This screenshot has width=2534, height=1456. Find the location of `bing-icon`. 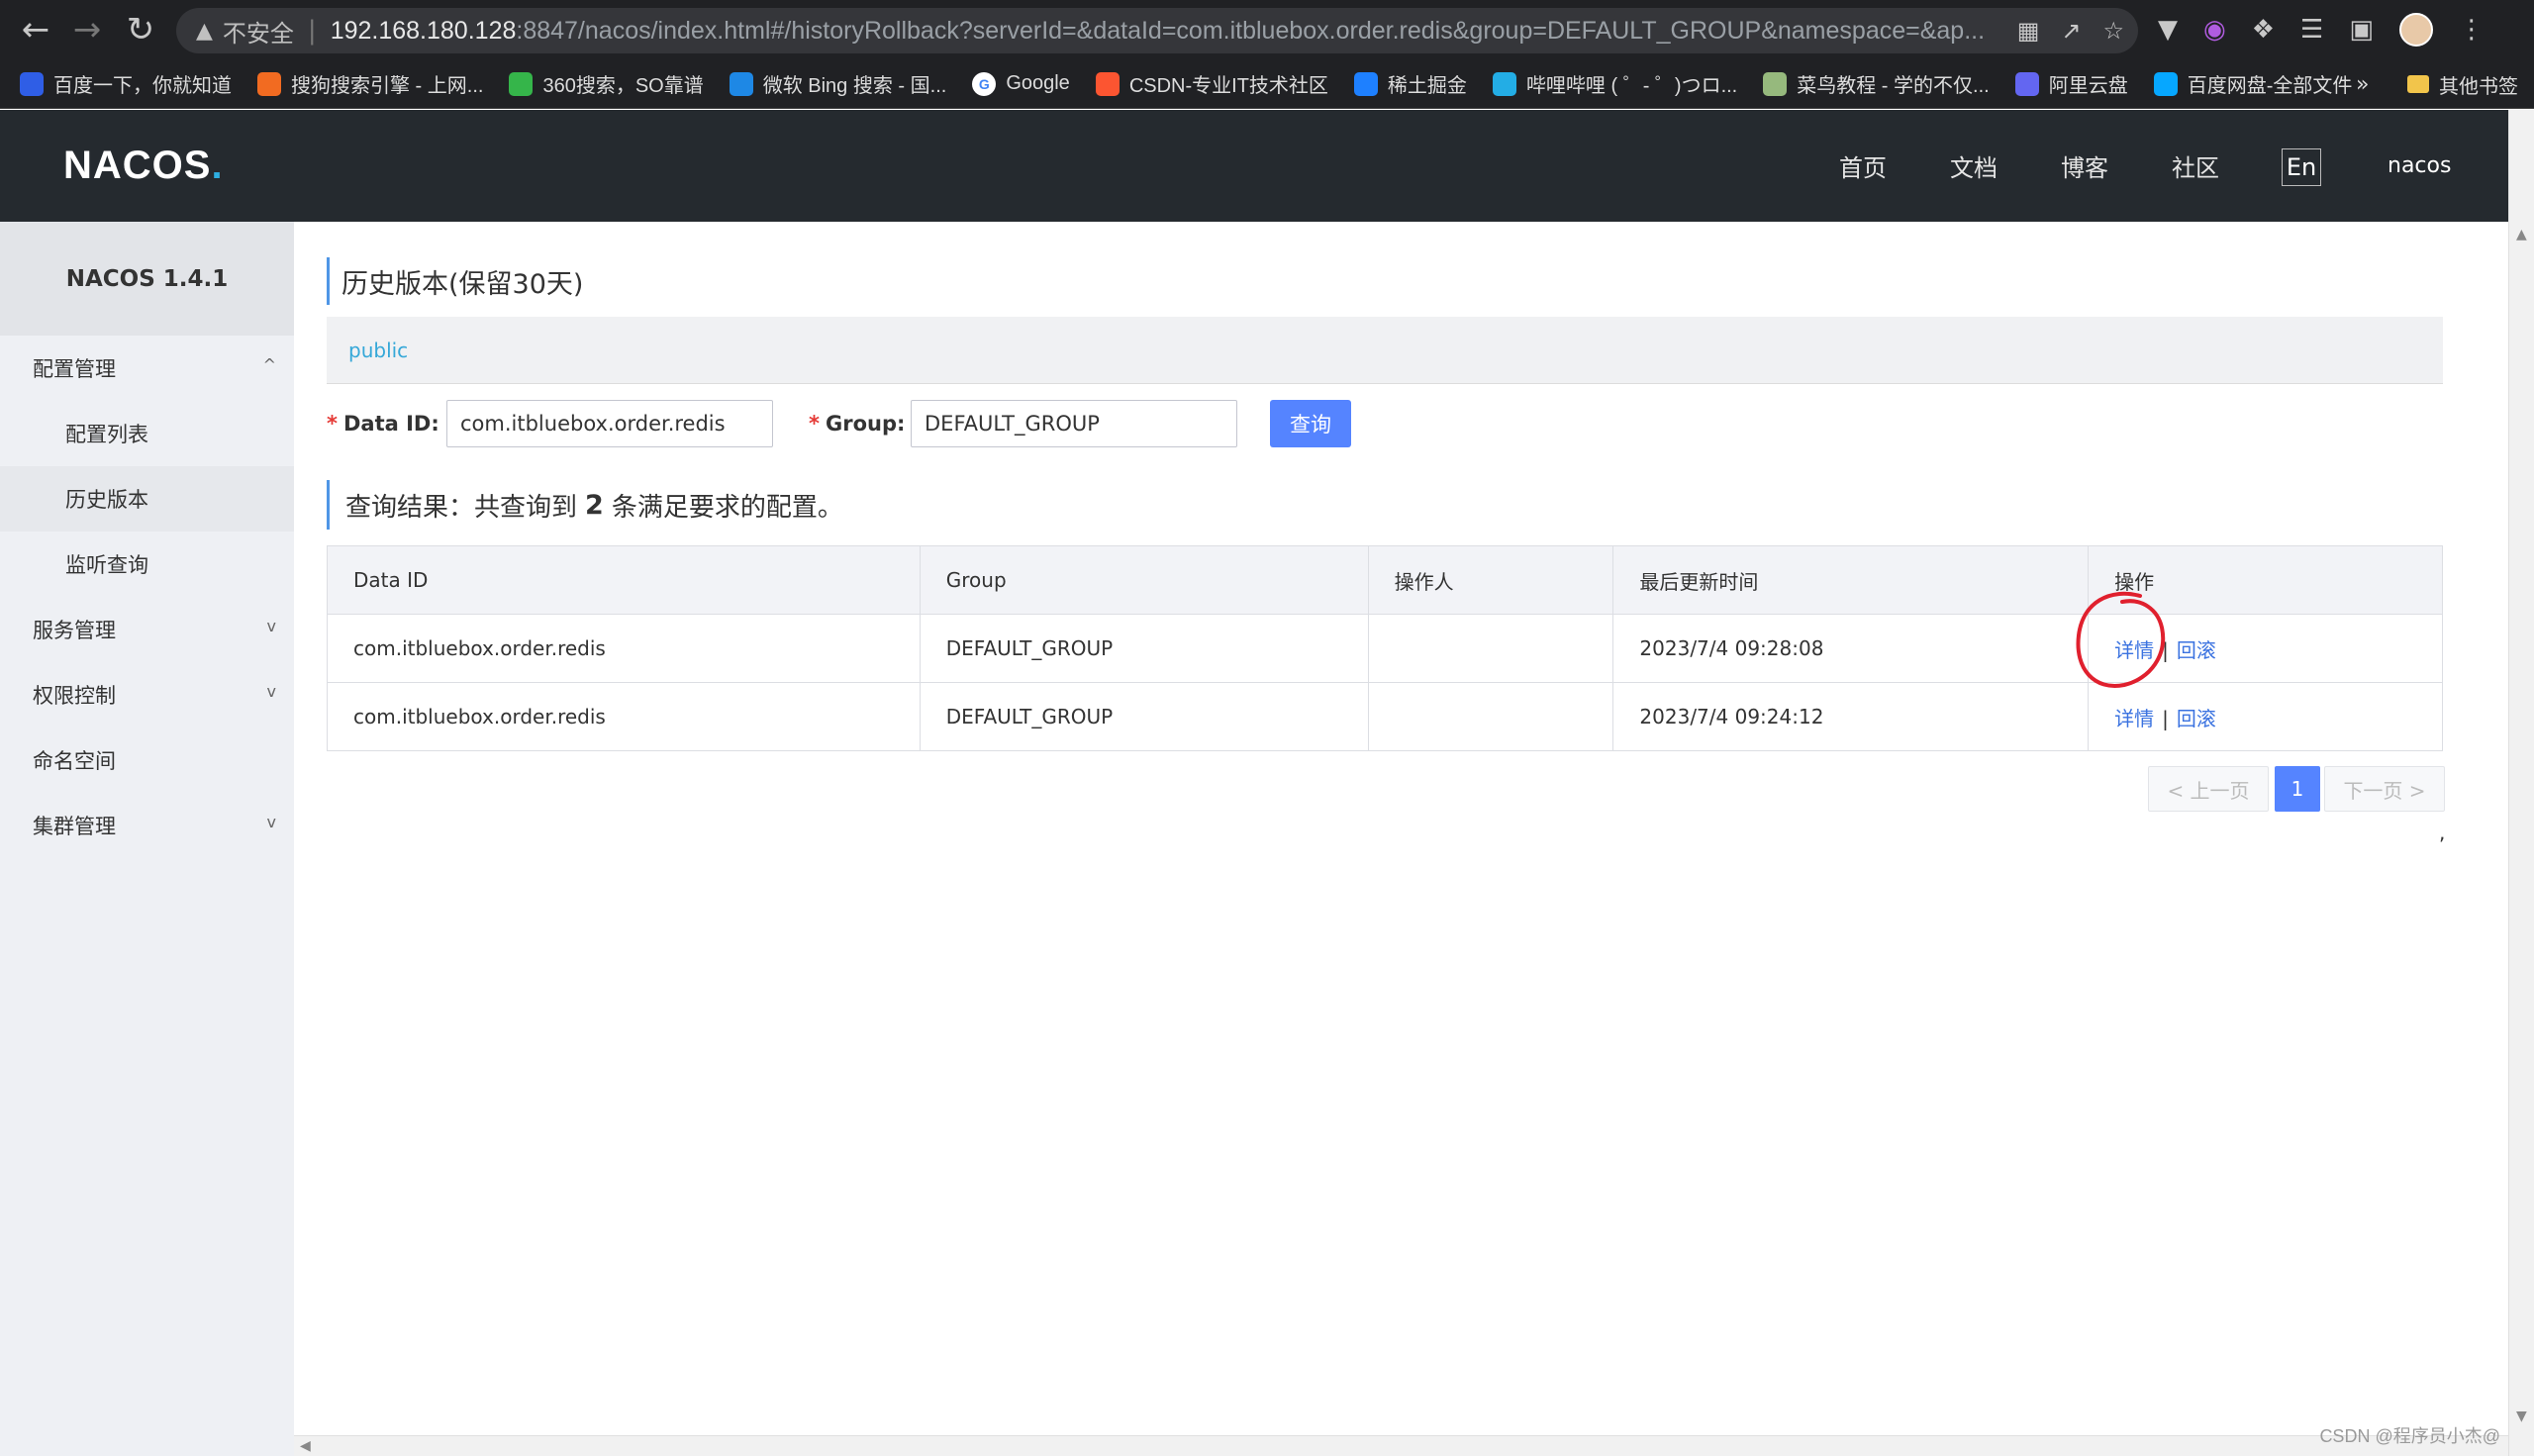

bing-icon is located at coordinates (741, 83).